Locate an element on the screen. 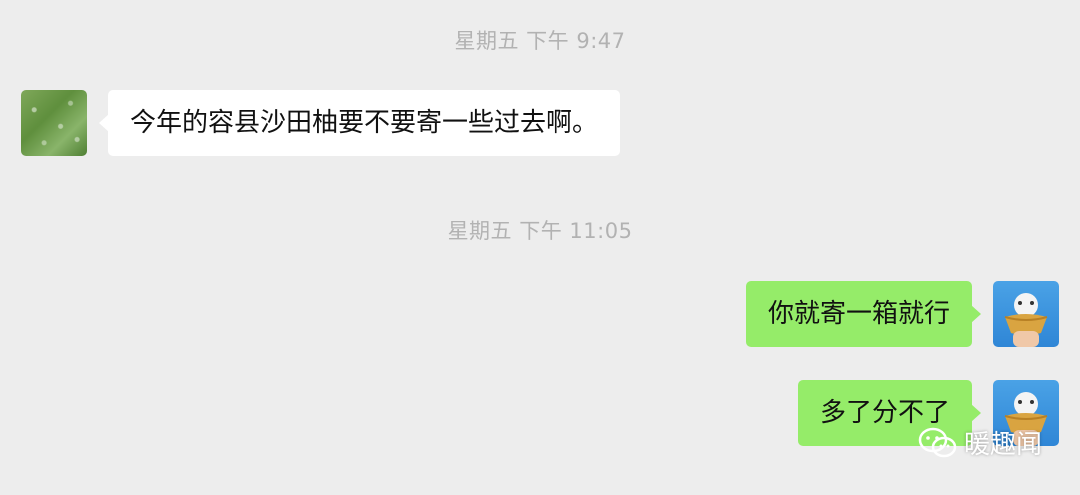 The height and width of the screenshot is (495, 1080). watermark: 暖趣闻 is located at coordinates (980, 442).